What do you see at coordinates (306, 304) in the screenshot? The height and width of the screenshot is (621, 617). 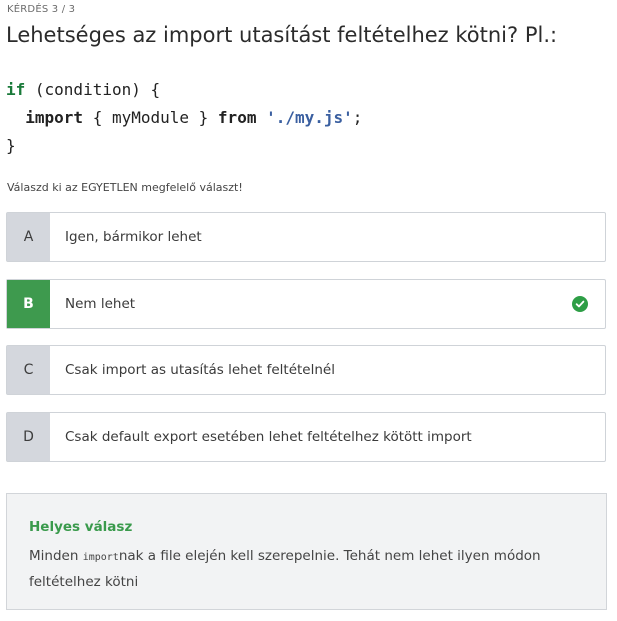 I see `option-b: B Nem lehet` at bounding box center [306, 304].